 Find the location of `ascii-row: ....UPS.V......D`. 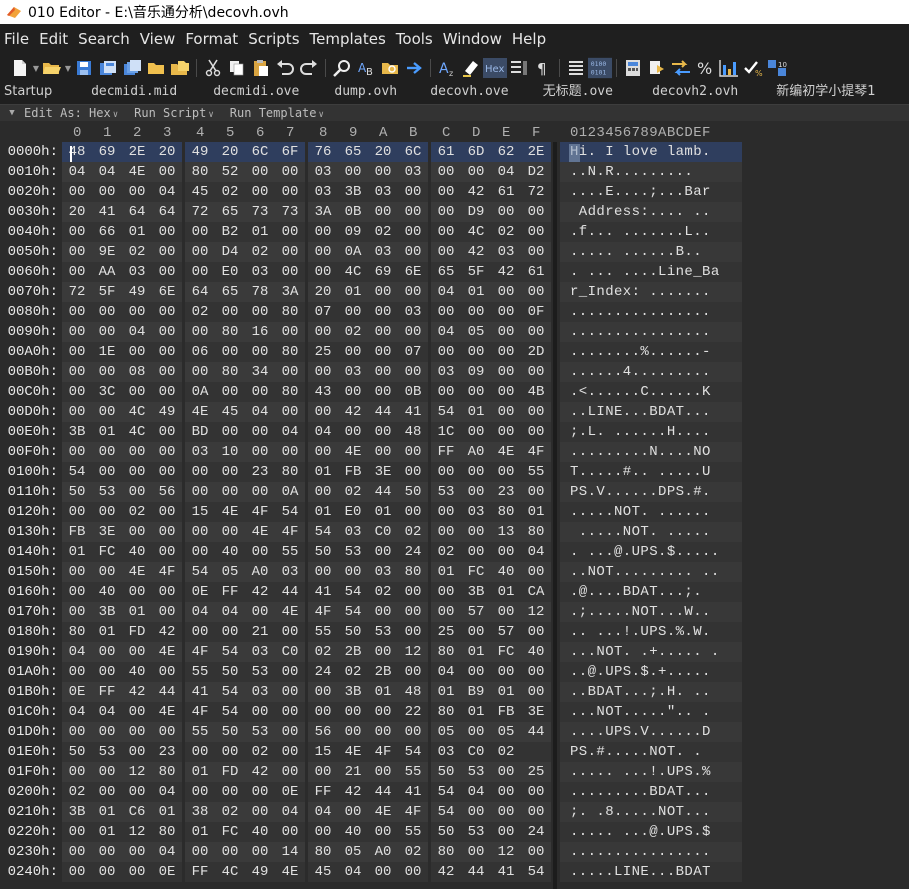

ascii-row: ....UPS.V......D is located at coordinates (651, 732).